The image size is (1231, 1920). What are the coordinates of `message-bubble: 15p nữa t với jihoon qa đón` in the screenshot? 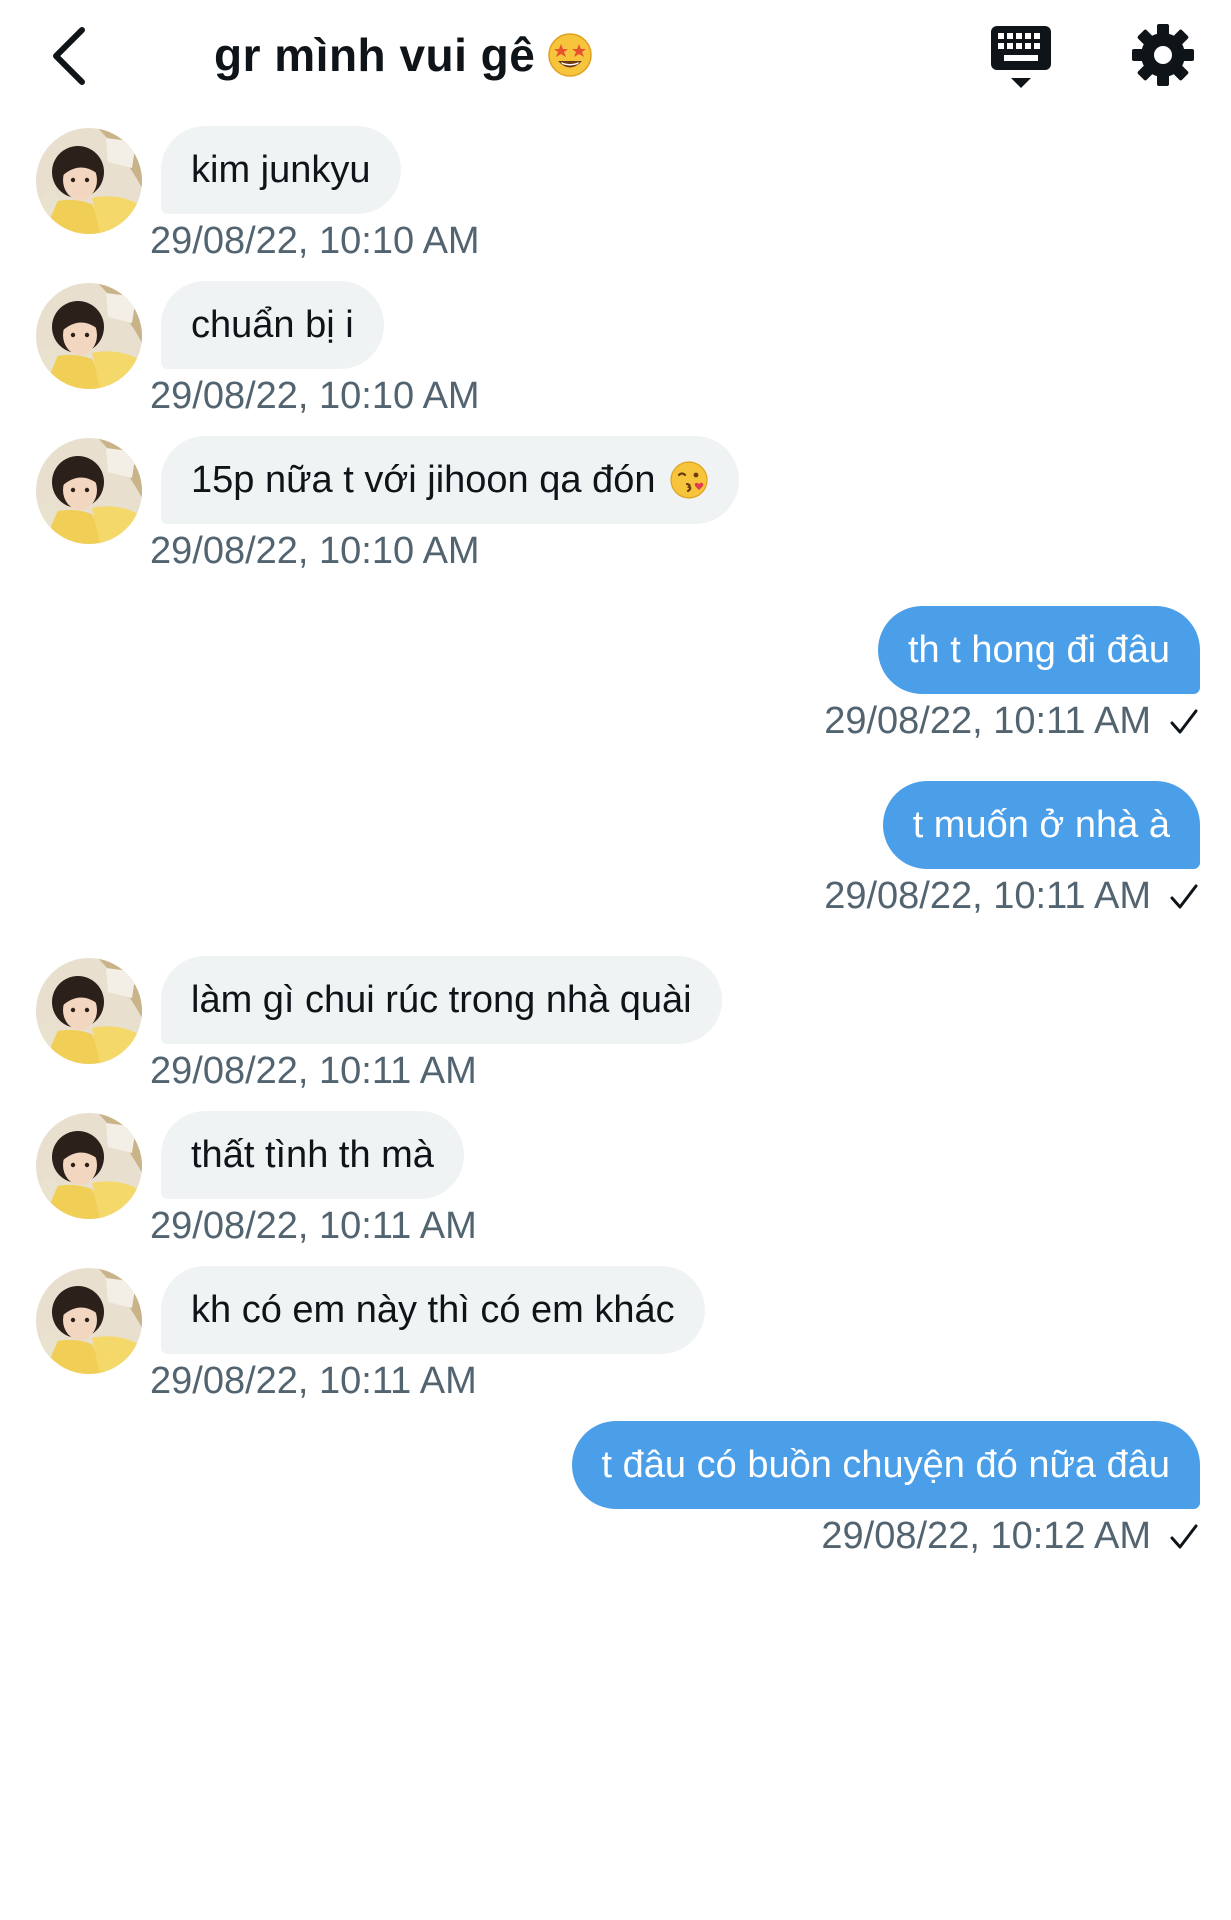 It's located at (450, 480).